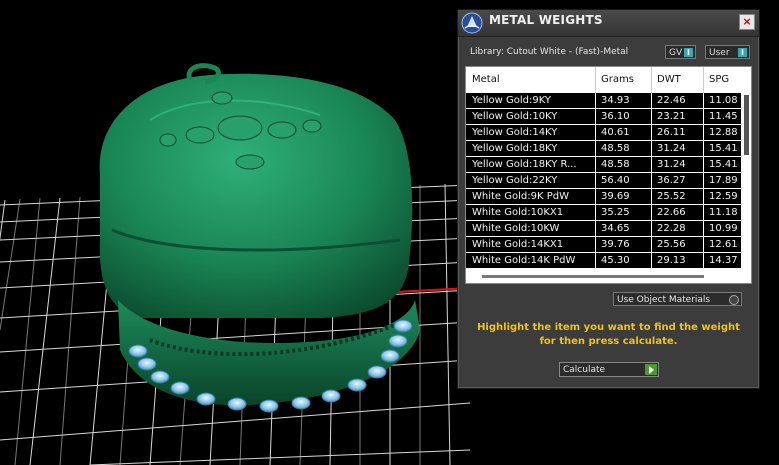 The image size is (779, 465). I want to click on cell-metal: Yellow Gold:9KY, so click(511, 100).